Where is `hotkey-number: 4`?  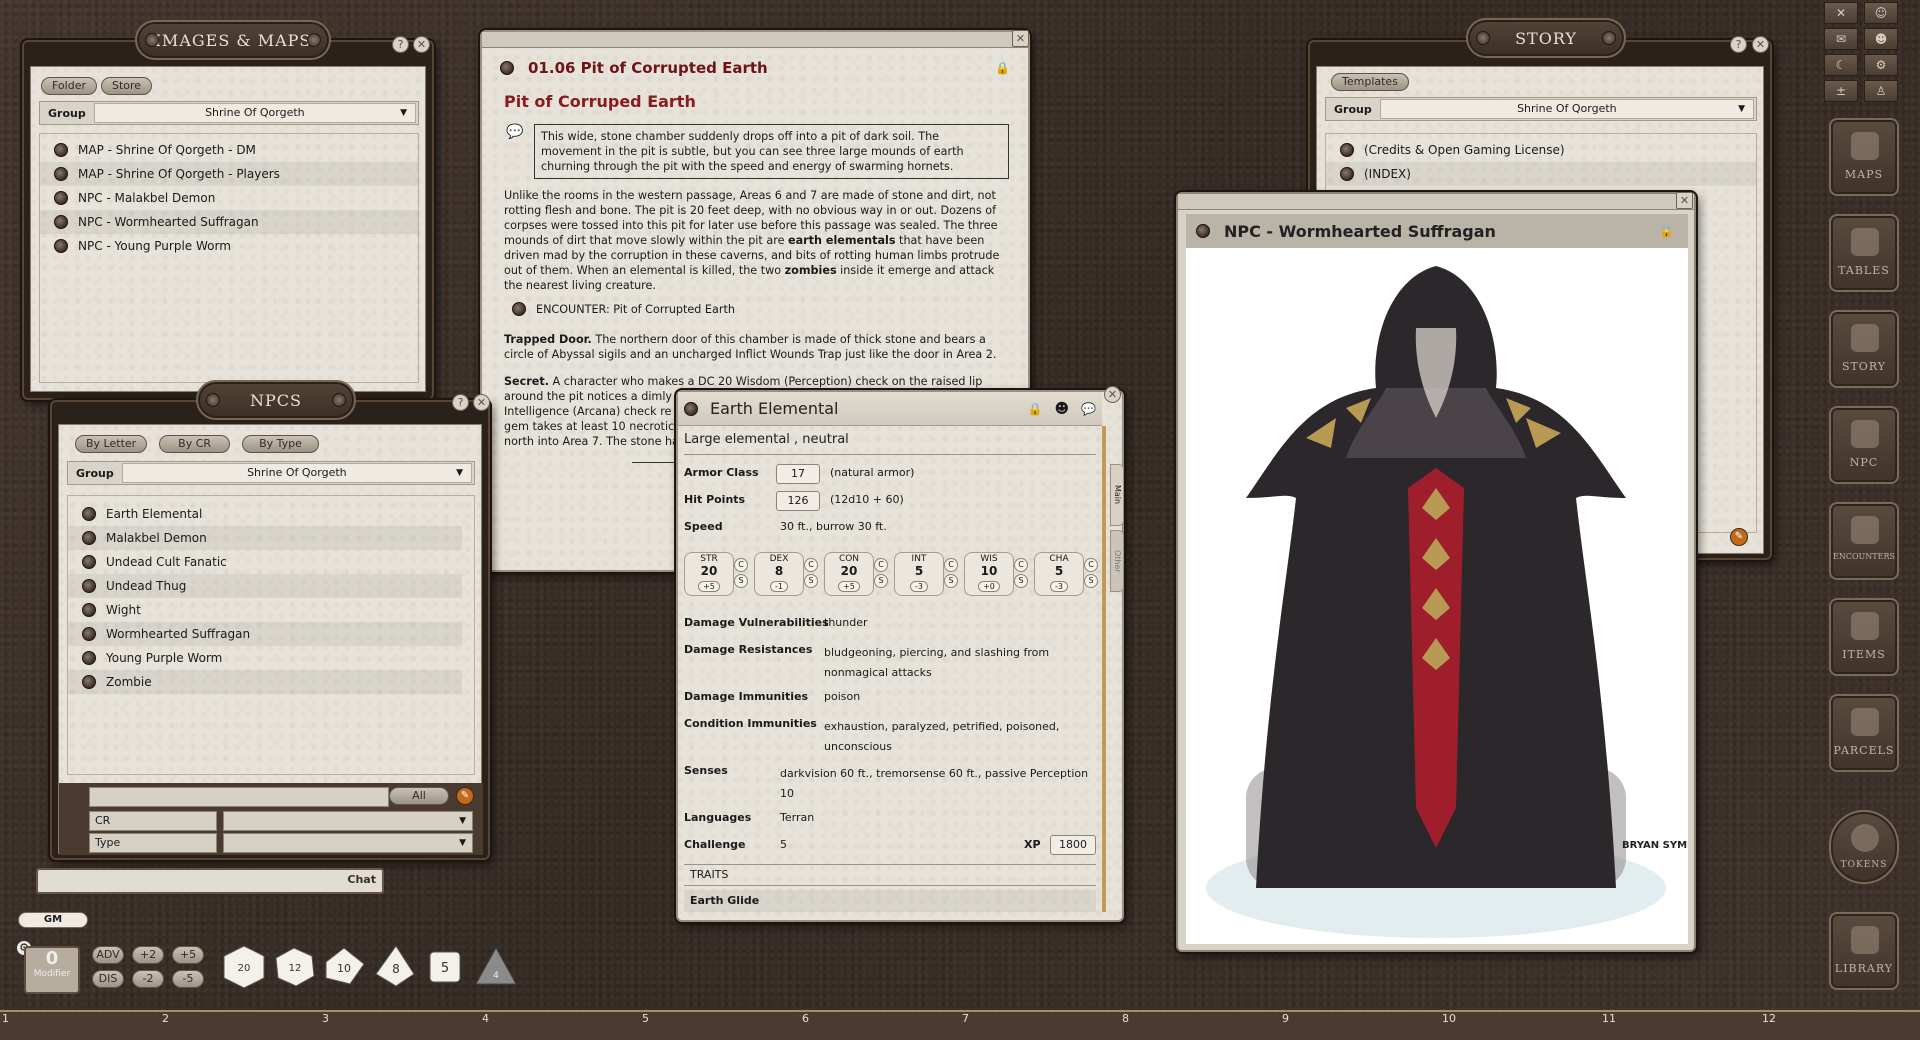 hotkey-number: 4 is located at coordinates (485, 1018).